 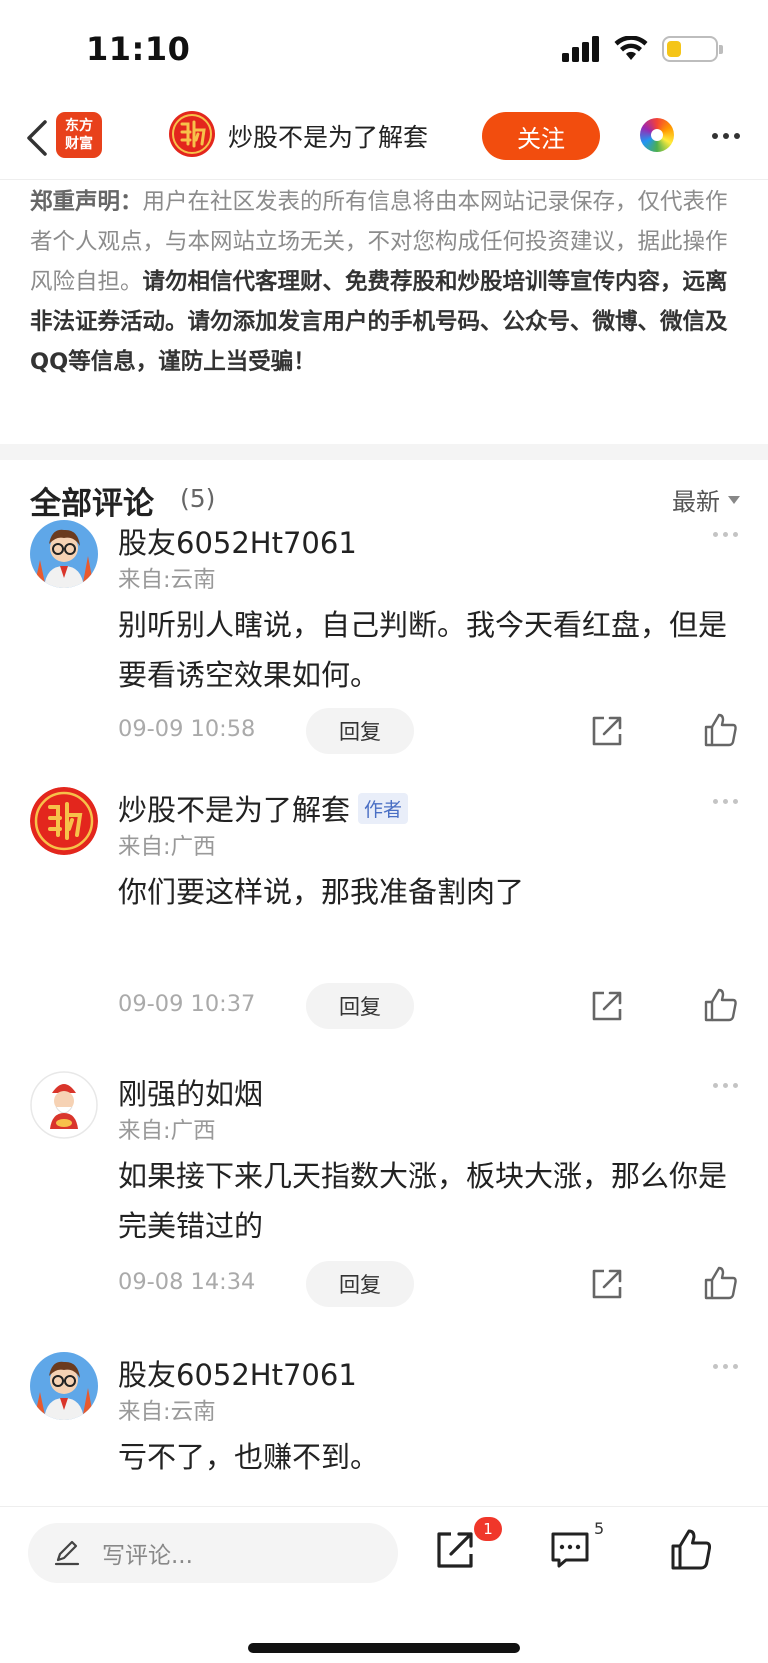 I want to click on author-avatar, so click(x=192, y=134).